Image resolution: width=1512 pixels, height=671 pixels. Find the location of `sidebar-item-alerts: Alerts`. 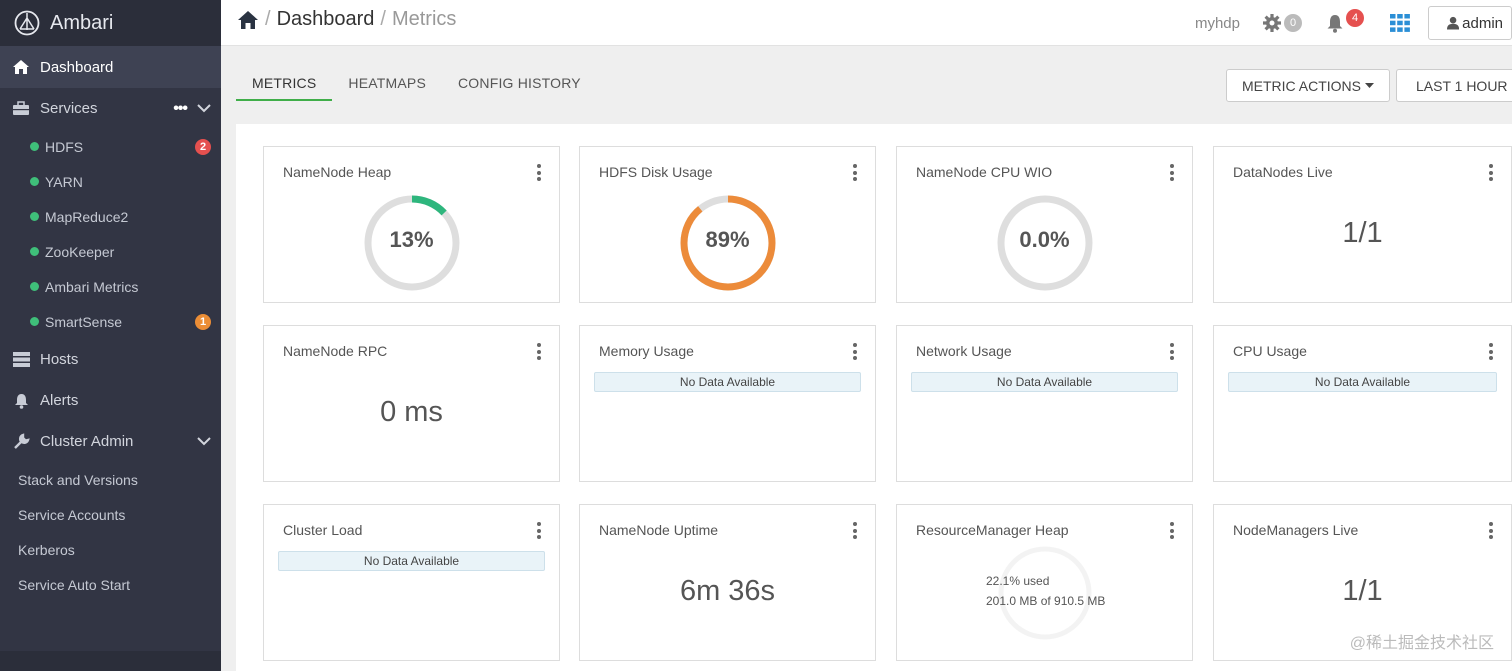

sidebar-item-alerts: Alerts is located at coordinates (110, 400).